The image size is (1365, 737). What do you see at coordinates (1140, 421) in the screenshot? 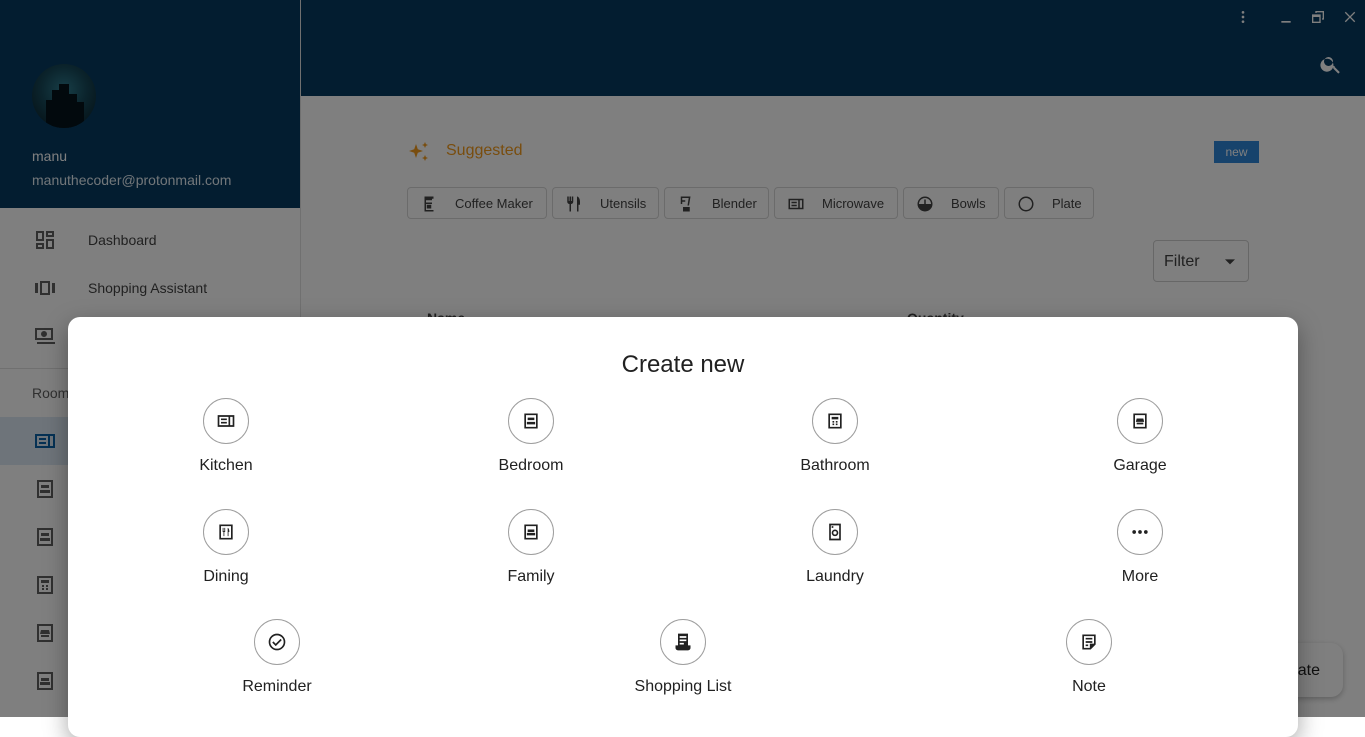
I see `garage-icon` at bounding box center [1140, 421].